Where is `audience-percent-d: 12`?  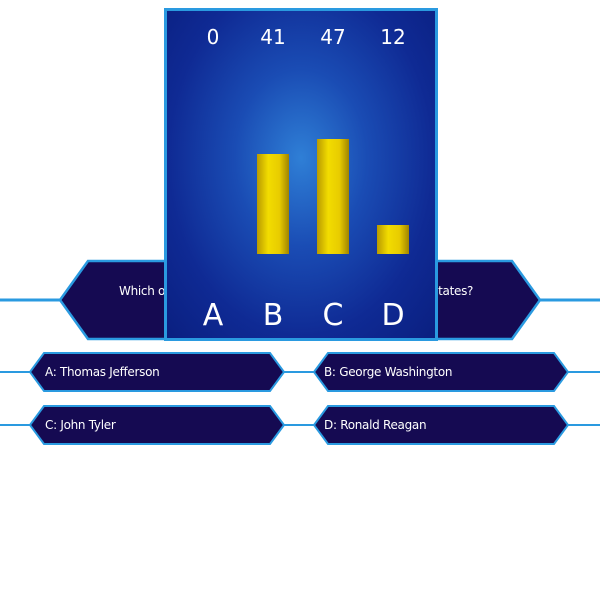
audience-percent-d: 12 is located at coordinates (393, 37).